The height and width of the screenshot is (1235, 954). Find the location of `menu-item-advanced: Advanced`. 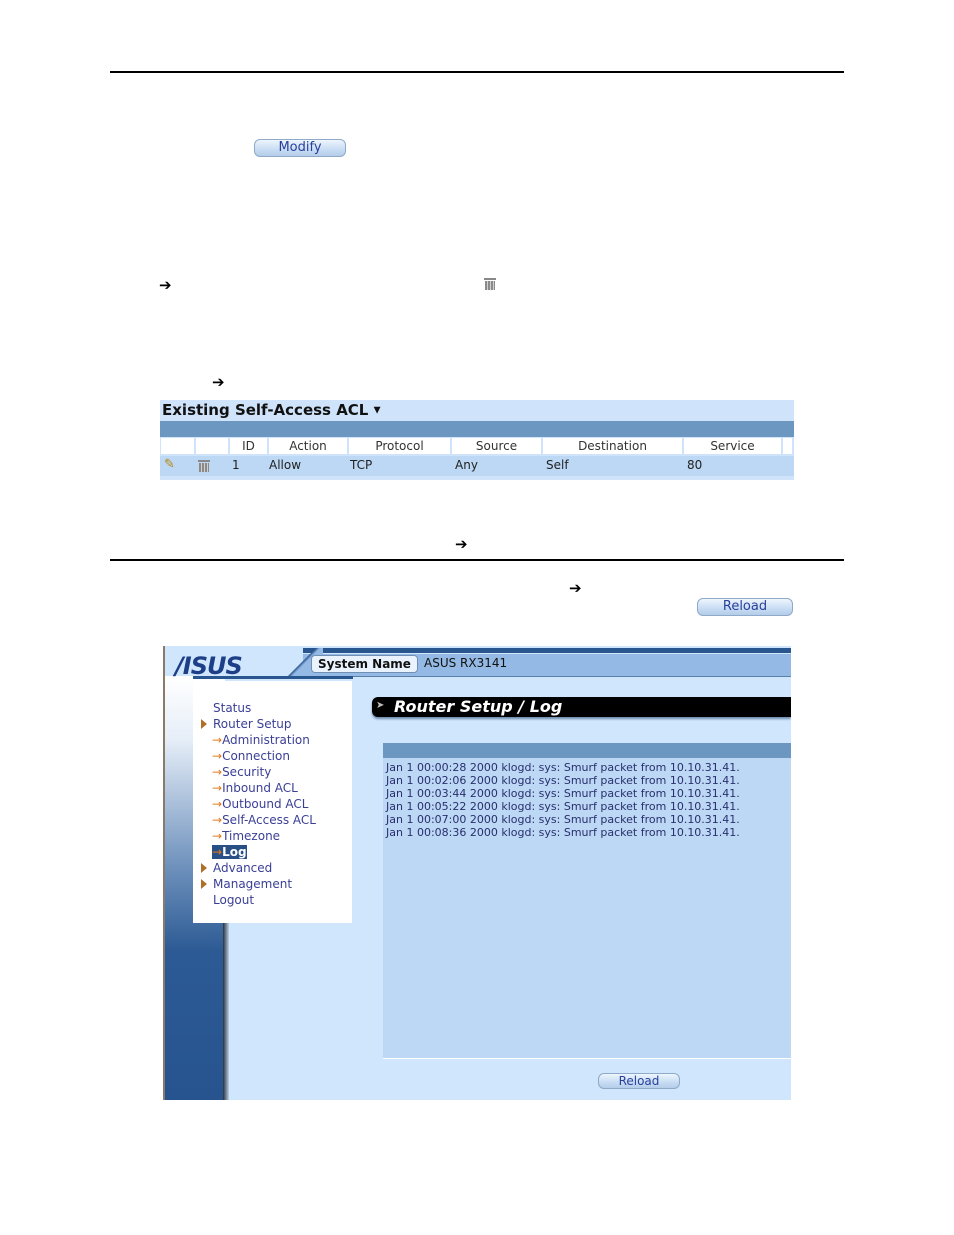

menu-item-advanced: Advanced is located at coordinates (242, 868).